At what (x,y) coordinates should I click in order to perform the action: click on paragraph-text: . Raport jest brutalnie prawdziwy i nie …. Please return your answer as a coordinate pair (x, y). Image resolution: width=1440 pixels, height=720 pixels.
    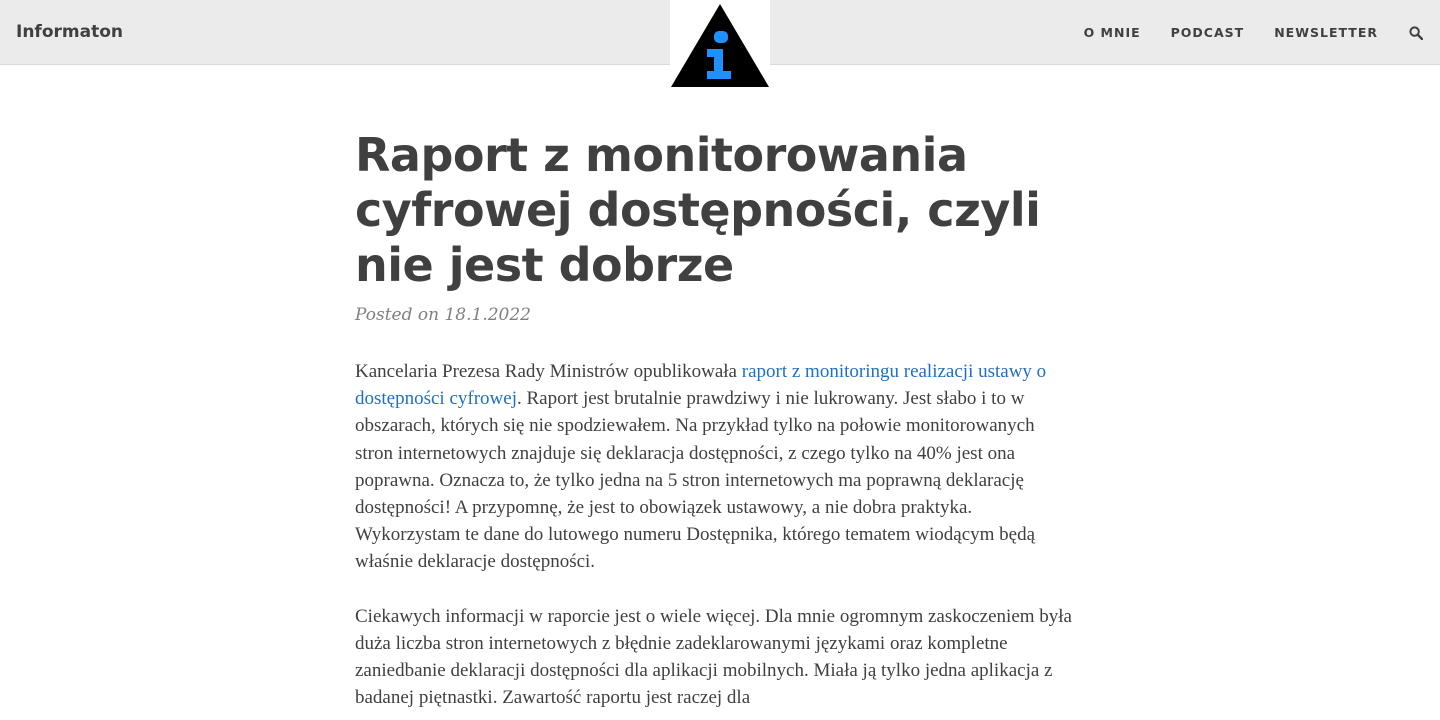
    Looking at the image, I should click on (695, 480).